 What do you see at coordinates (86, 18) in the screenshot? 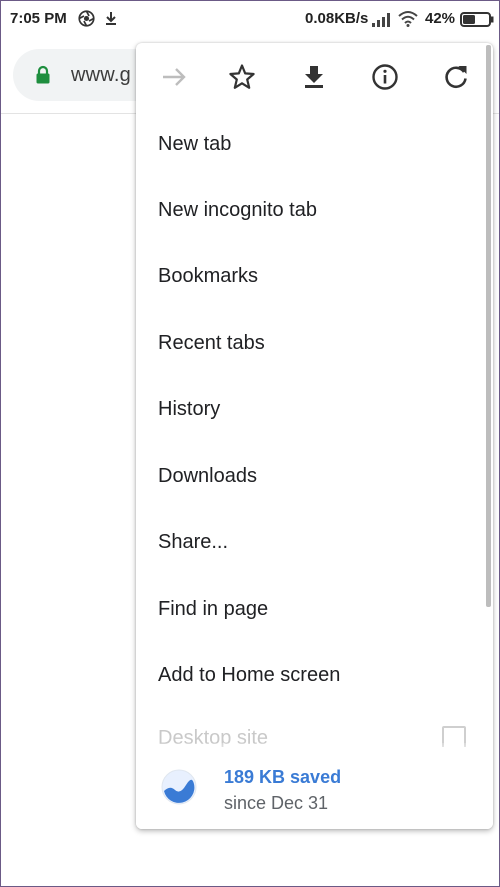
I see `aperture-icon` at bounding box center [86, 18].